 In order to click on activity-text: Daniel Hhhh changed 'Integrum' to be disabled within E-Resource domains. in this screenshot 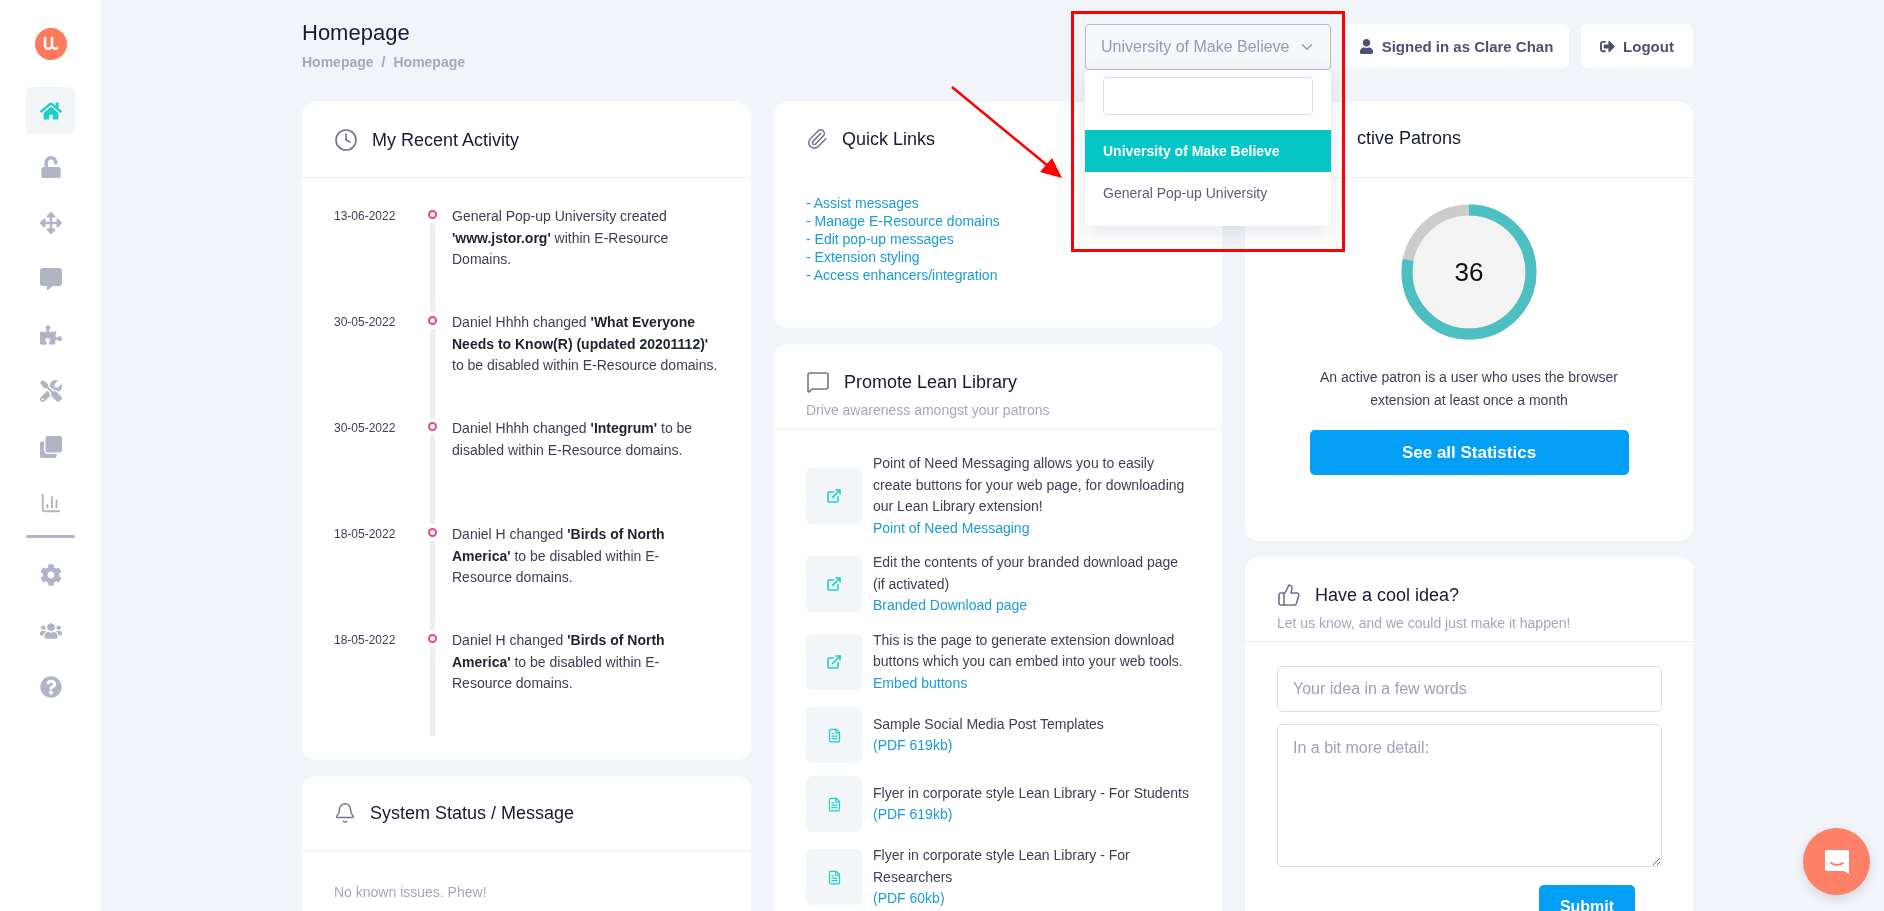, I will do `click(573, 439)`.